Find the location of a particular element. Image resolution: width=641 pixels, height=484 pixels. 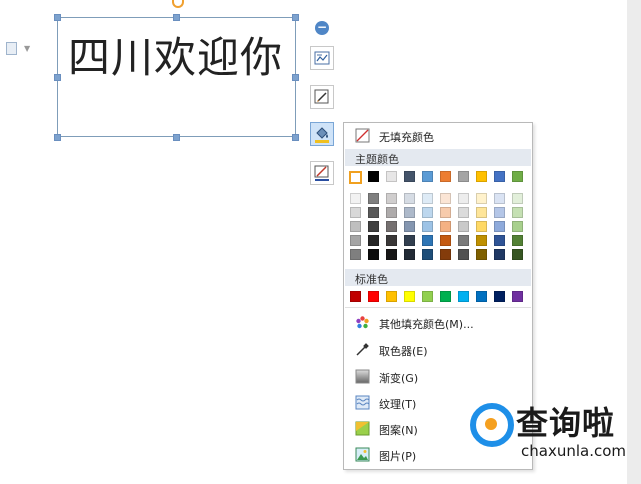

resize-handle-bottom-left is located at coordinates (57, 137).